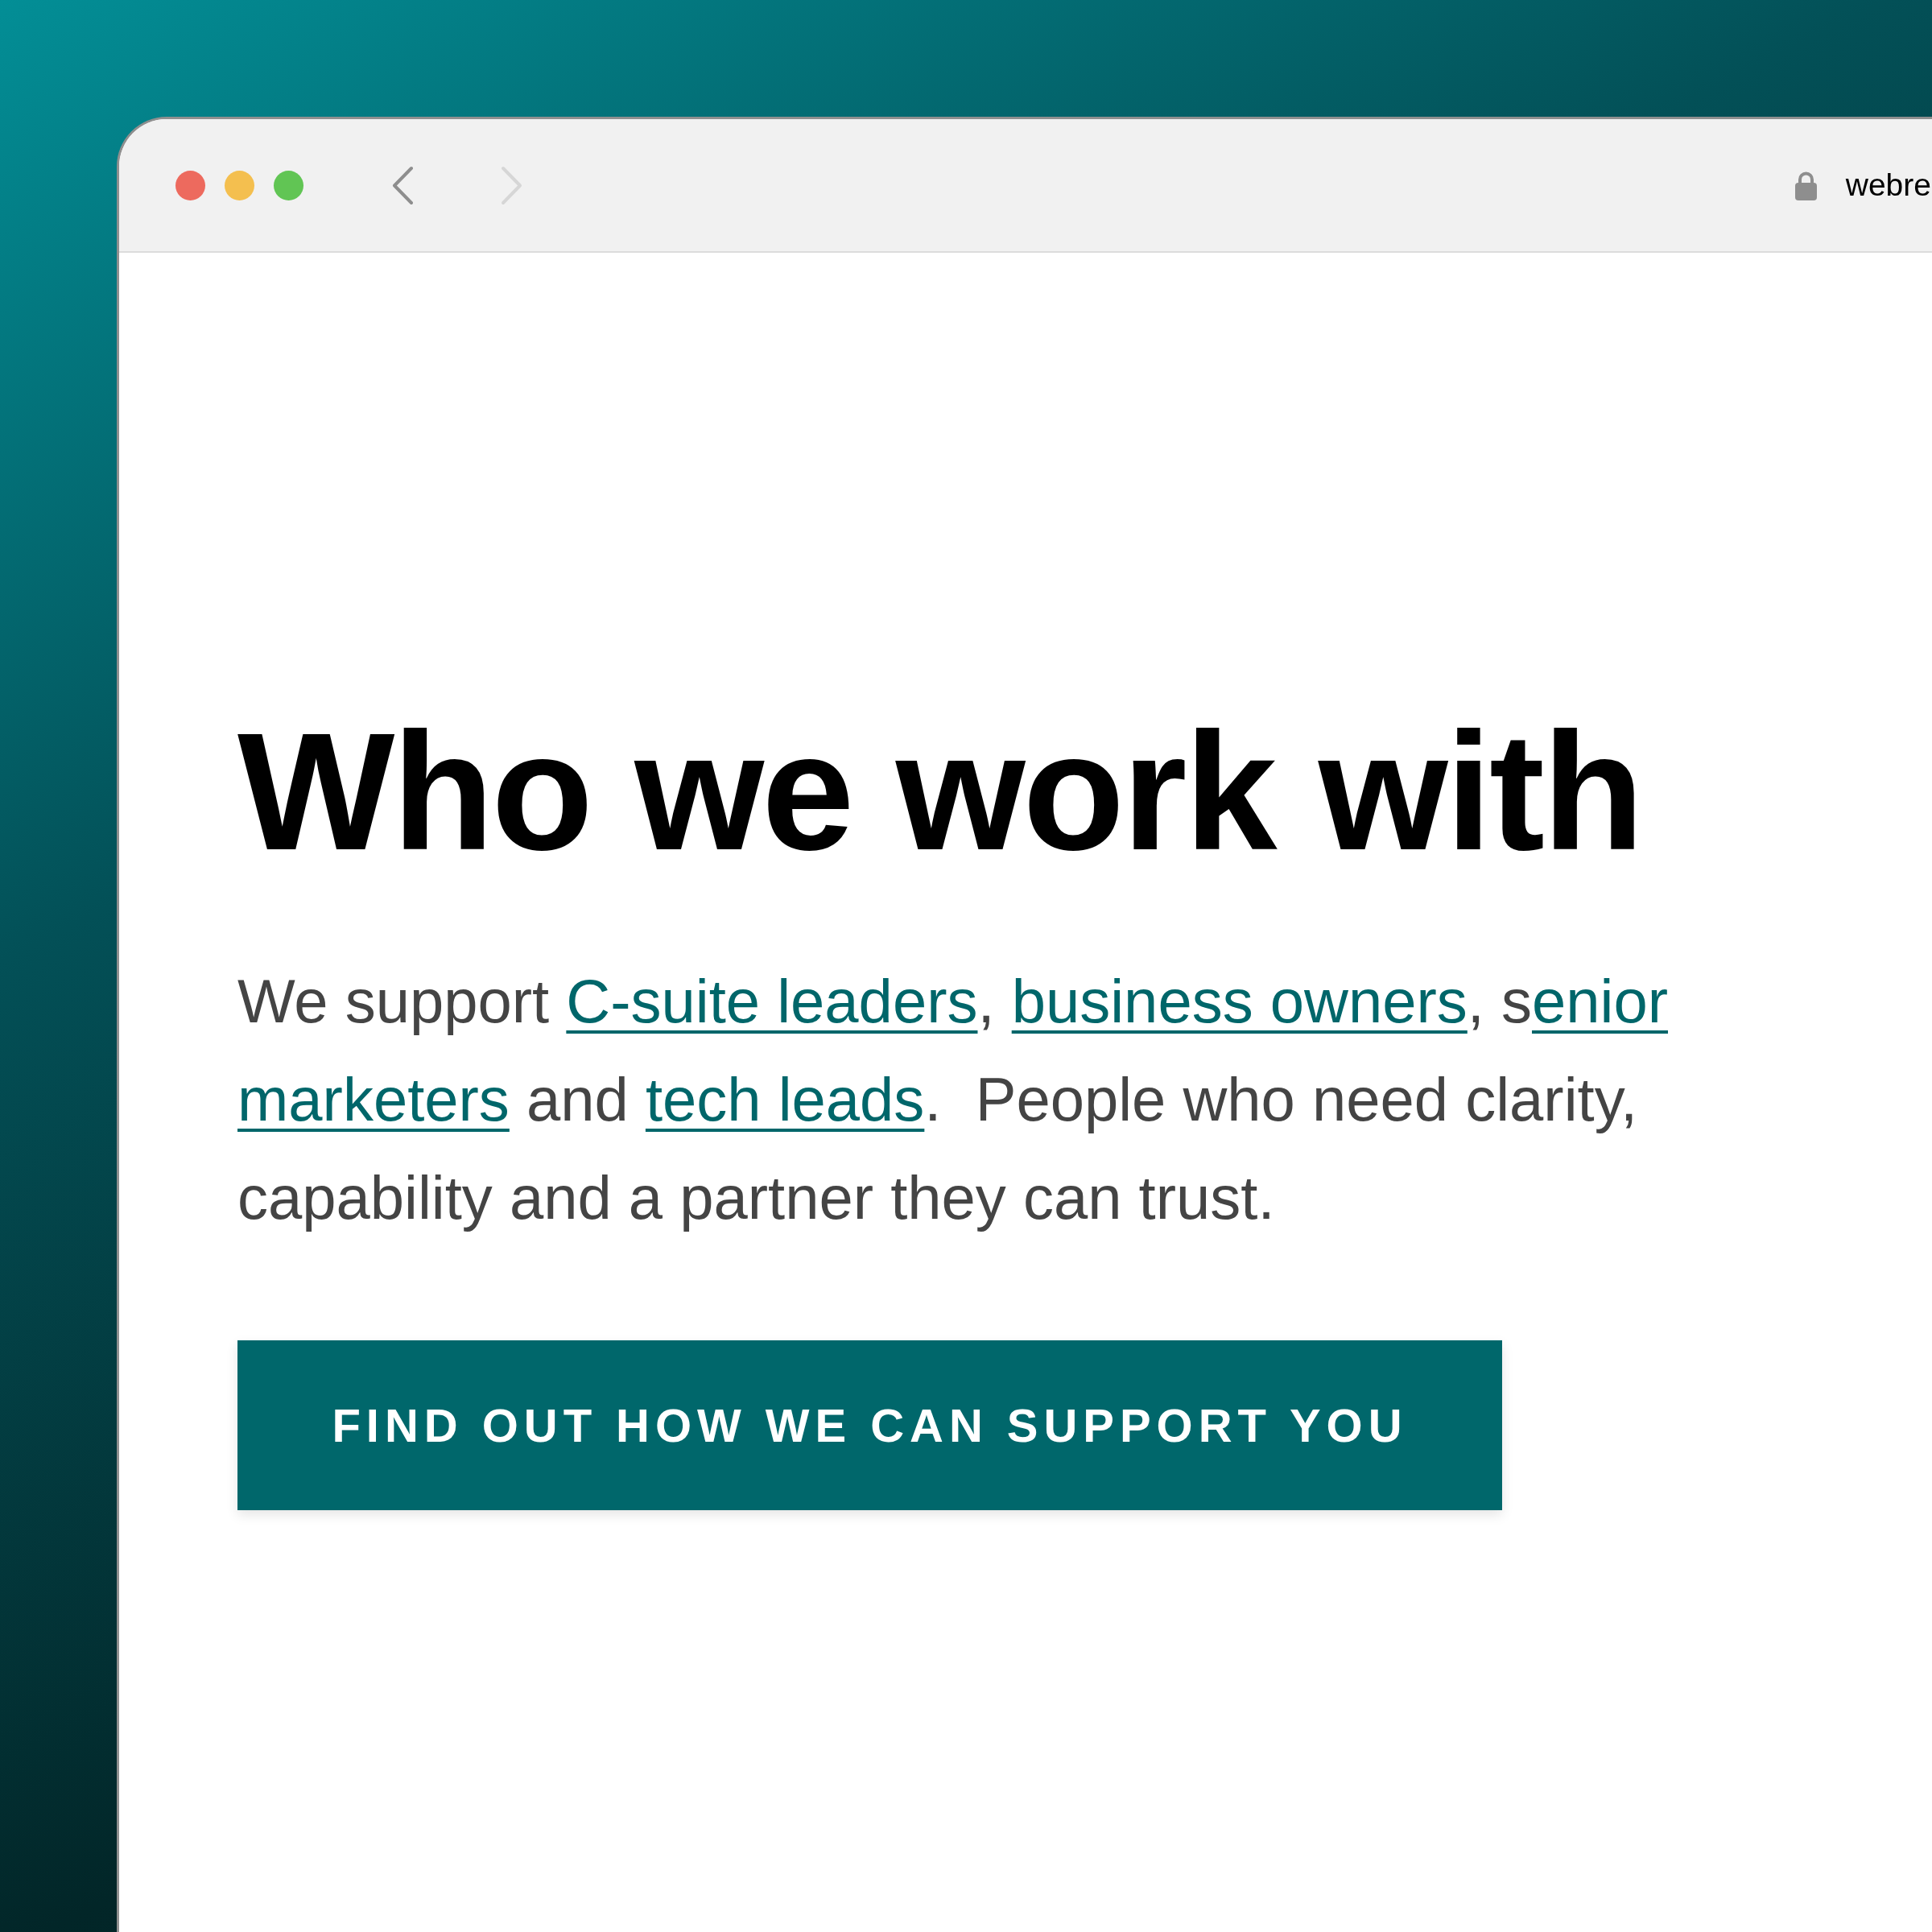 The width and height of the screenshot is (1932, 1932). I want to click on maximize-icon, so click(288, 185).